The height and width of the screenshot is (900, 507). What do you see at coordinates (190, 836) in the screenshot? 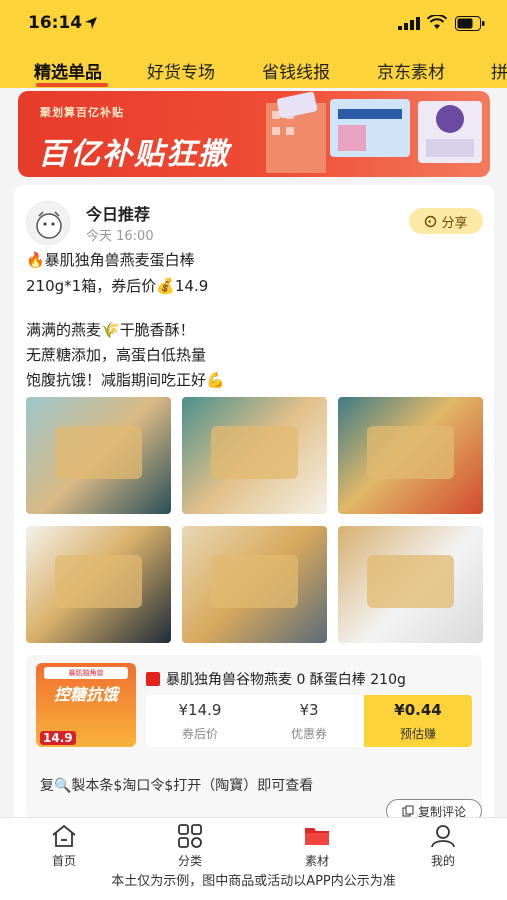
I see `category-icon` at bounding box center [190, 836].